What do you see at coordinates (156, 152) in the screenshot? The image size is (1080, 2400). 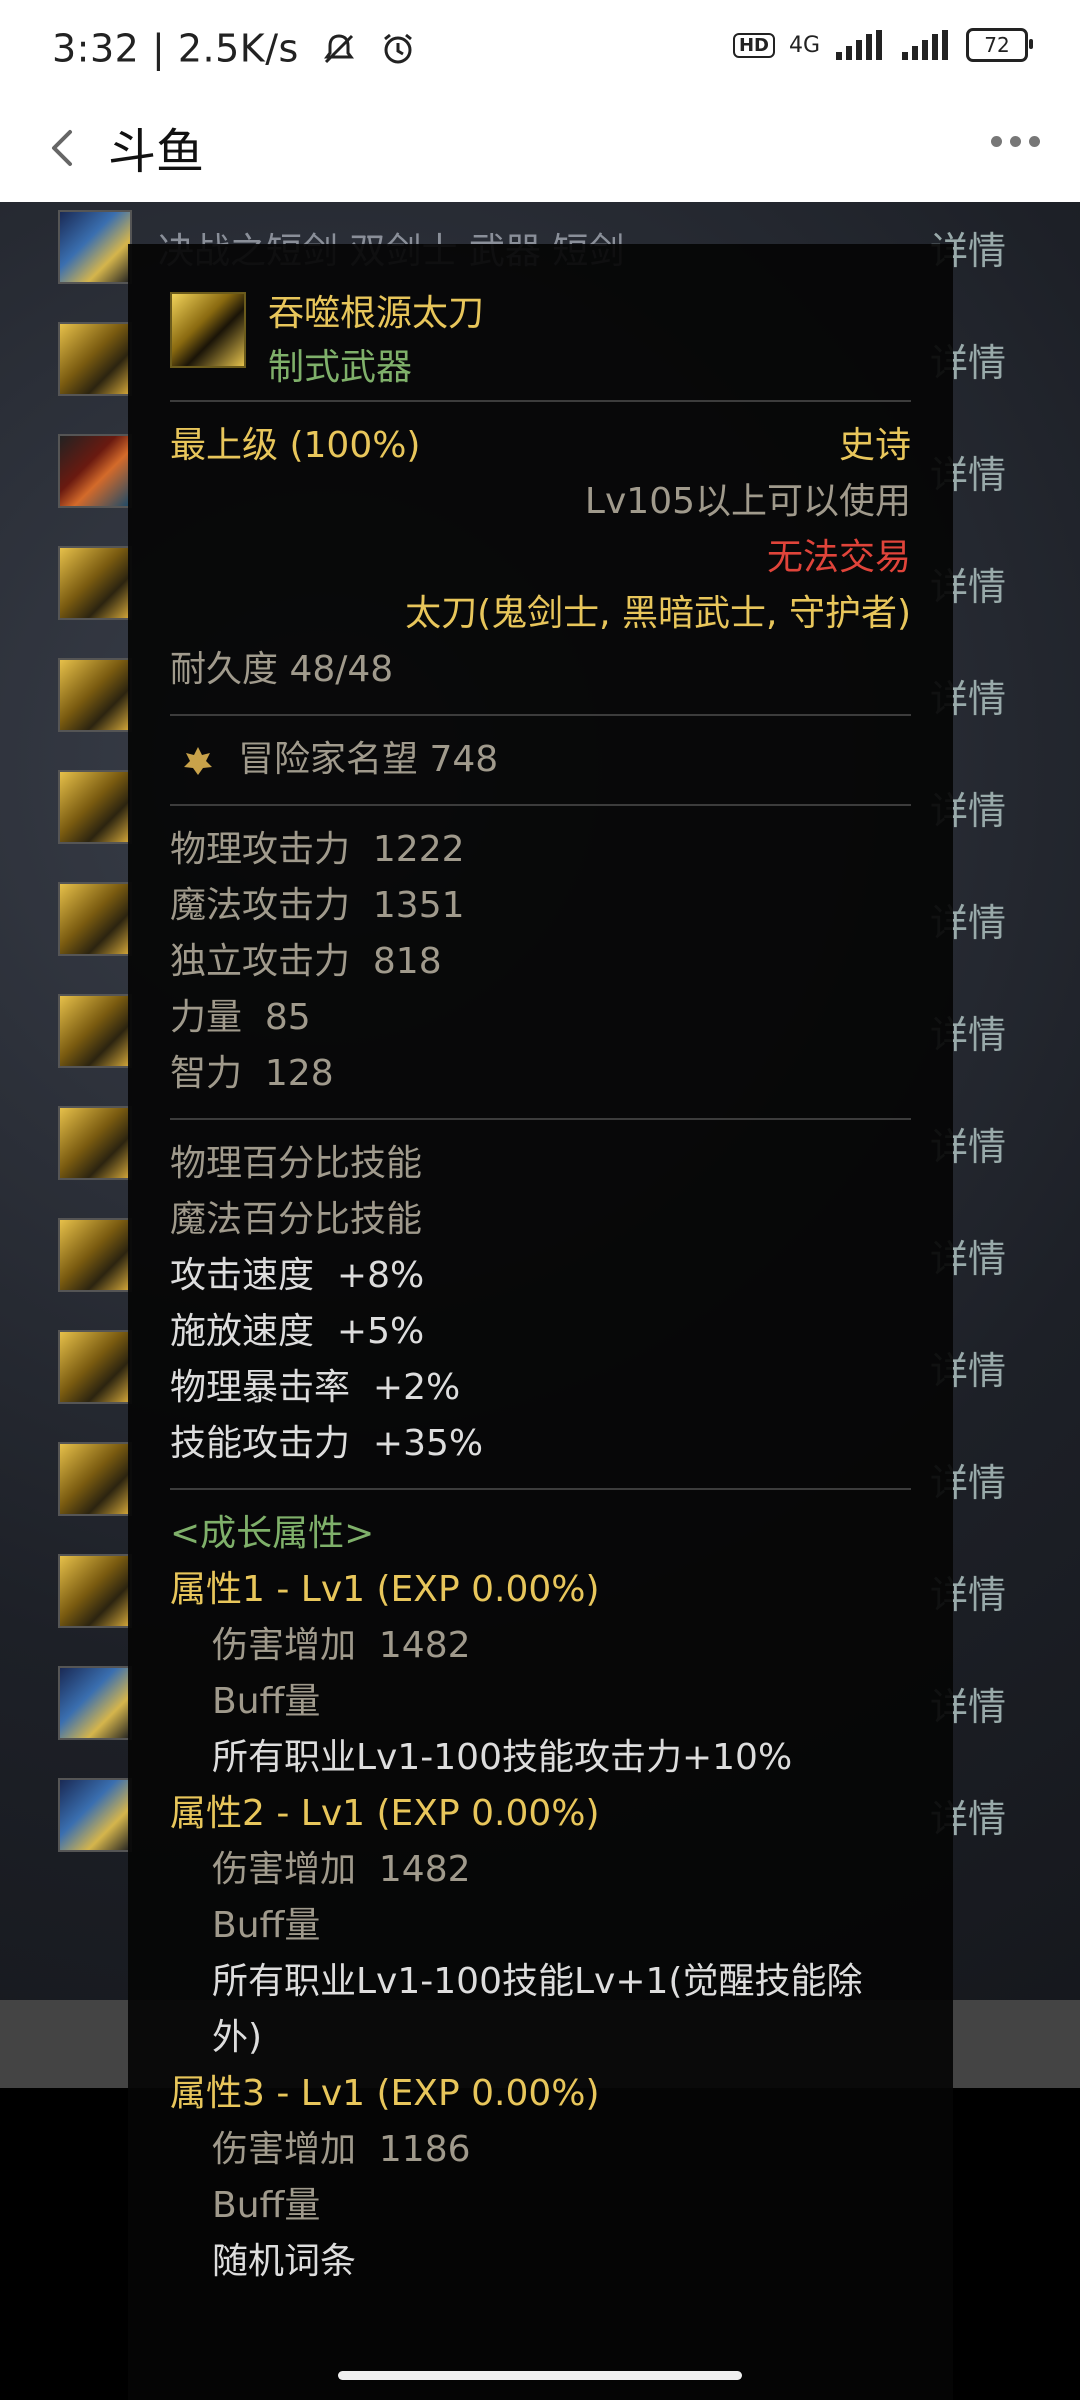 I see `page-title: 斗鱼` at bounding box center [156, 152].